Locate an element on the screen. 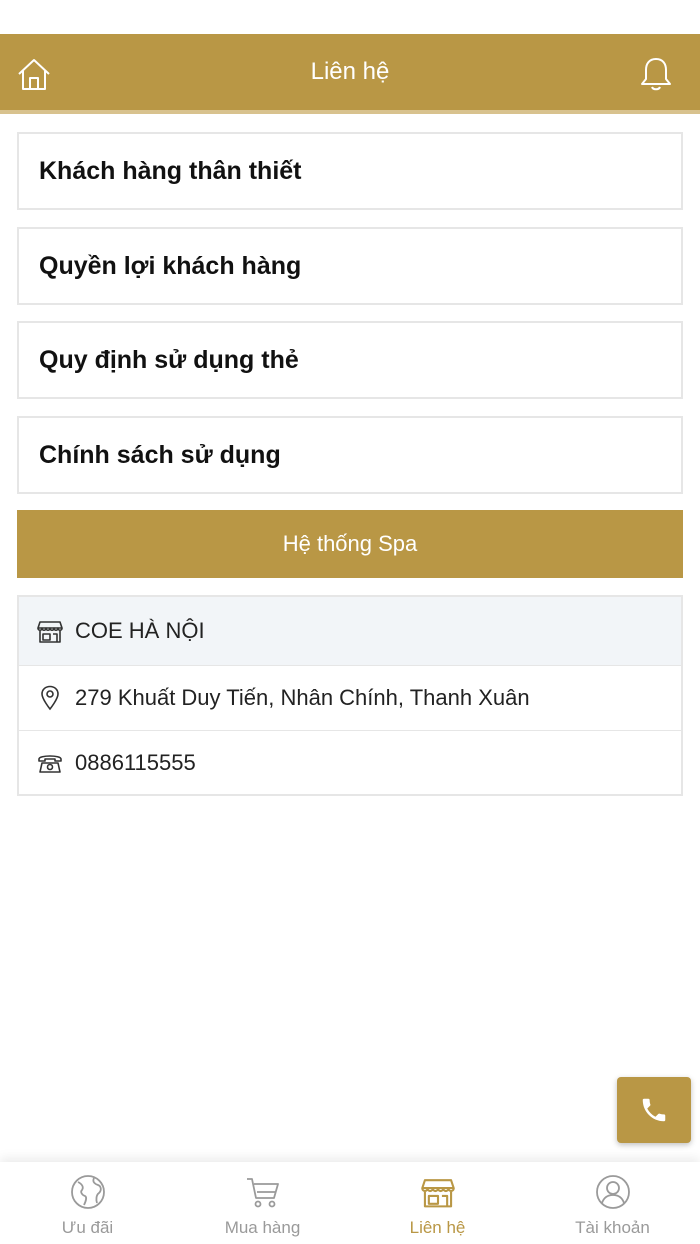 This screenshot has width=700, height=1244. spa-card-header: COE HÀ NỘI is located at coordinates (350, 631).